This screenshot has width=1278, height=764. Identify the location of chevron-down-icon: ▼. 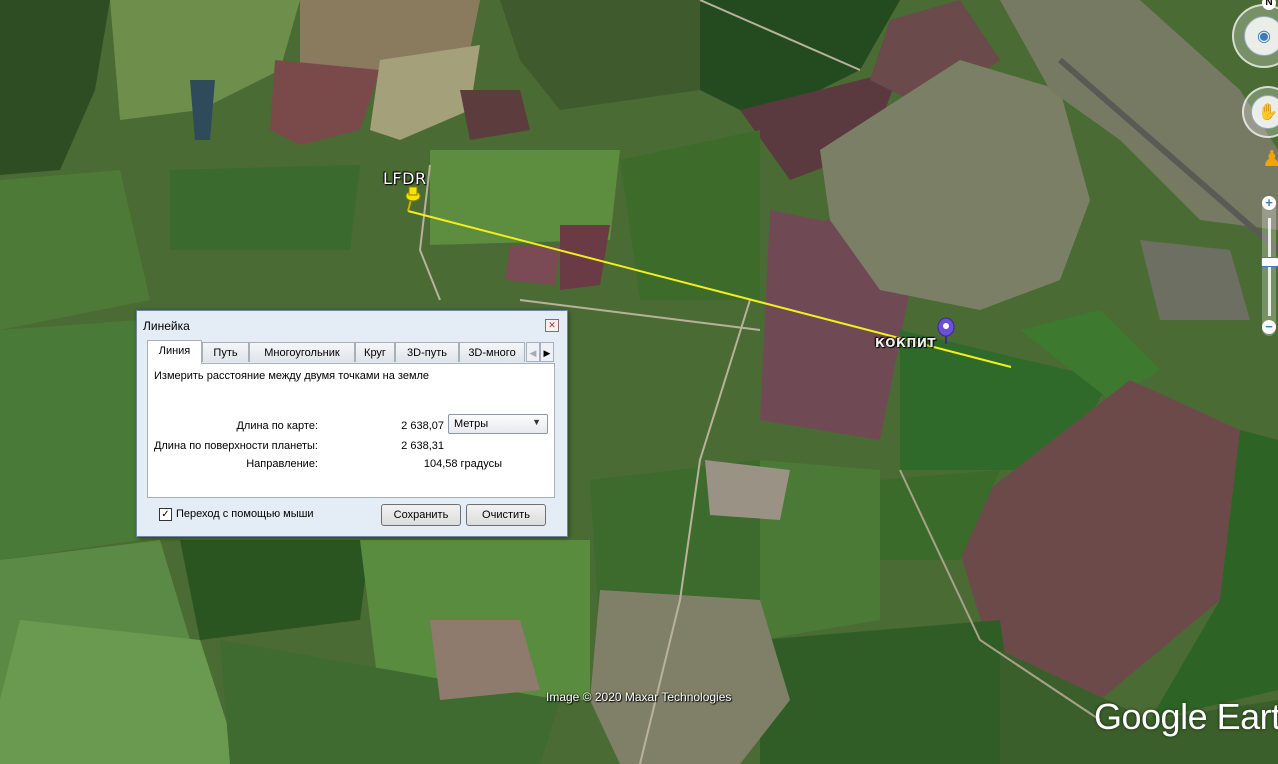
(536, 422).